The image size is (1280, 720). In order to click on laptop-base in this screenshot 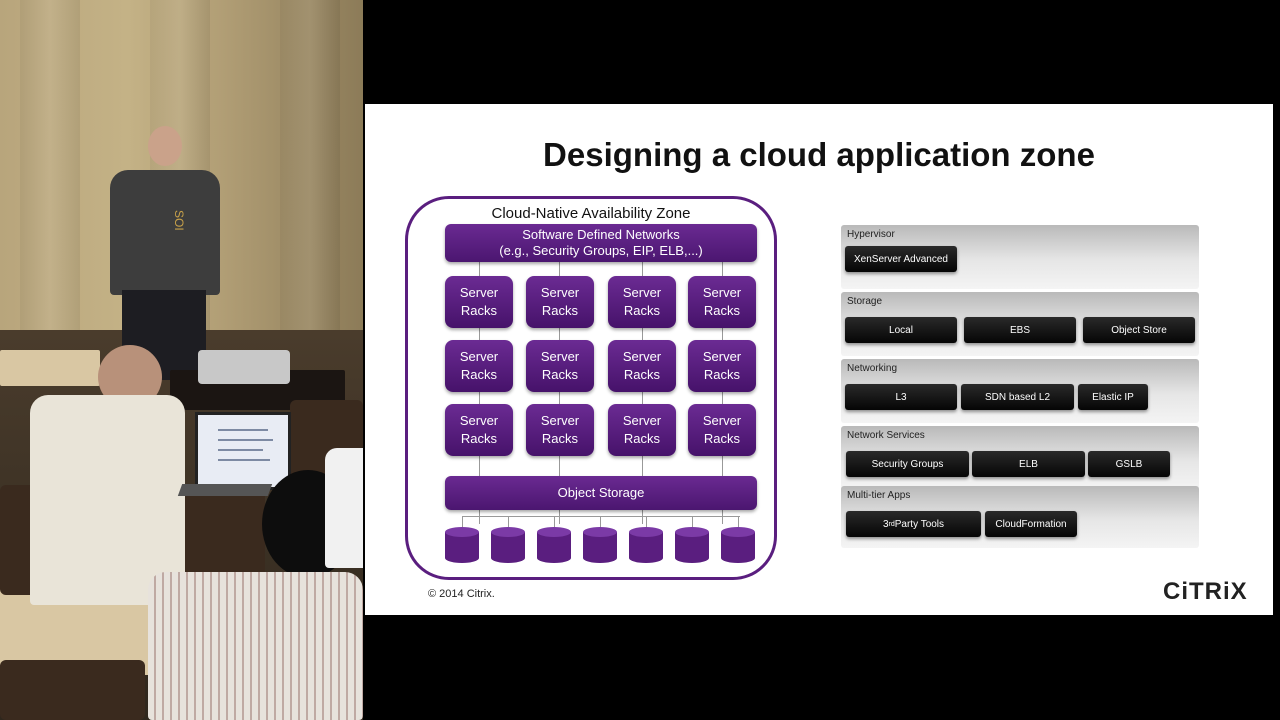, I will do `click(225, 490)`.